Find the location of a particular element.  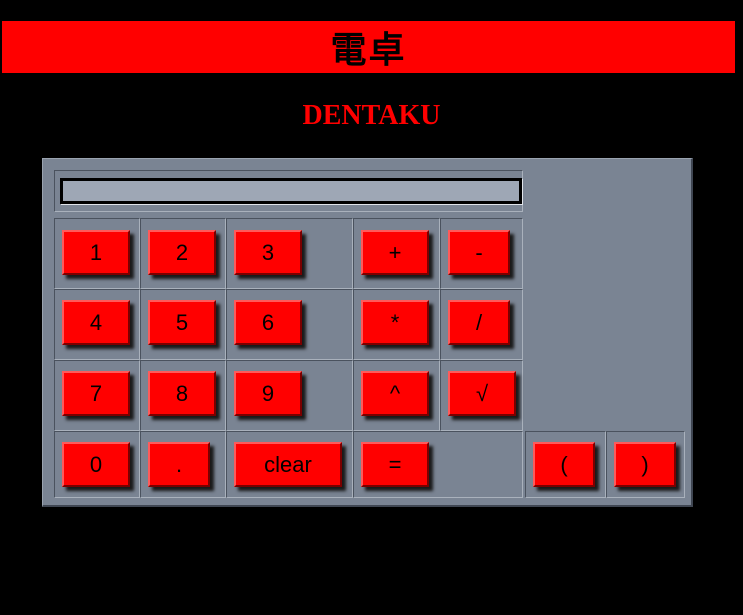

sqrt-button: √ is located at coordinates (482, 393).